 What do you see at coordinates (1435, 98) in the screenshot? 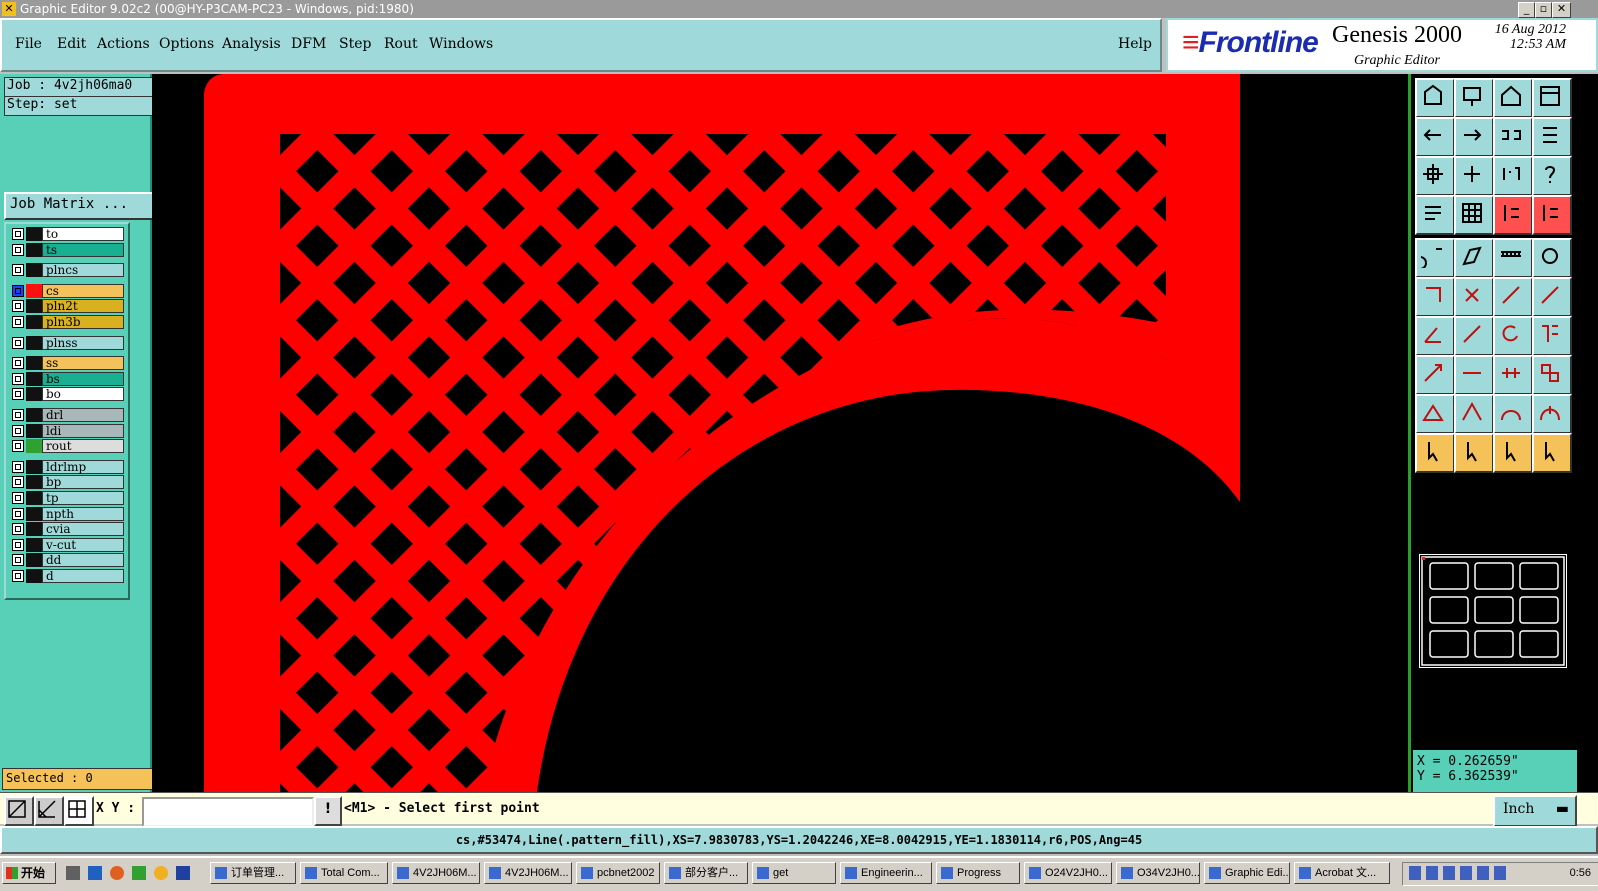
I see `open-job-icon` at bounding box center [1435, 98].